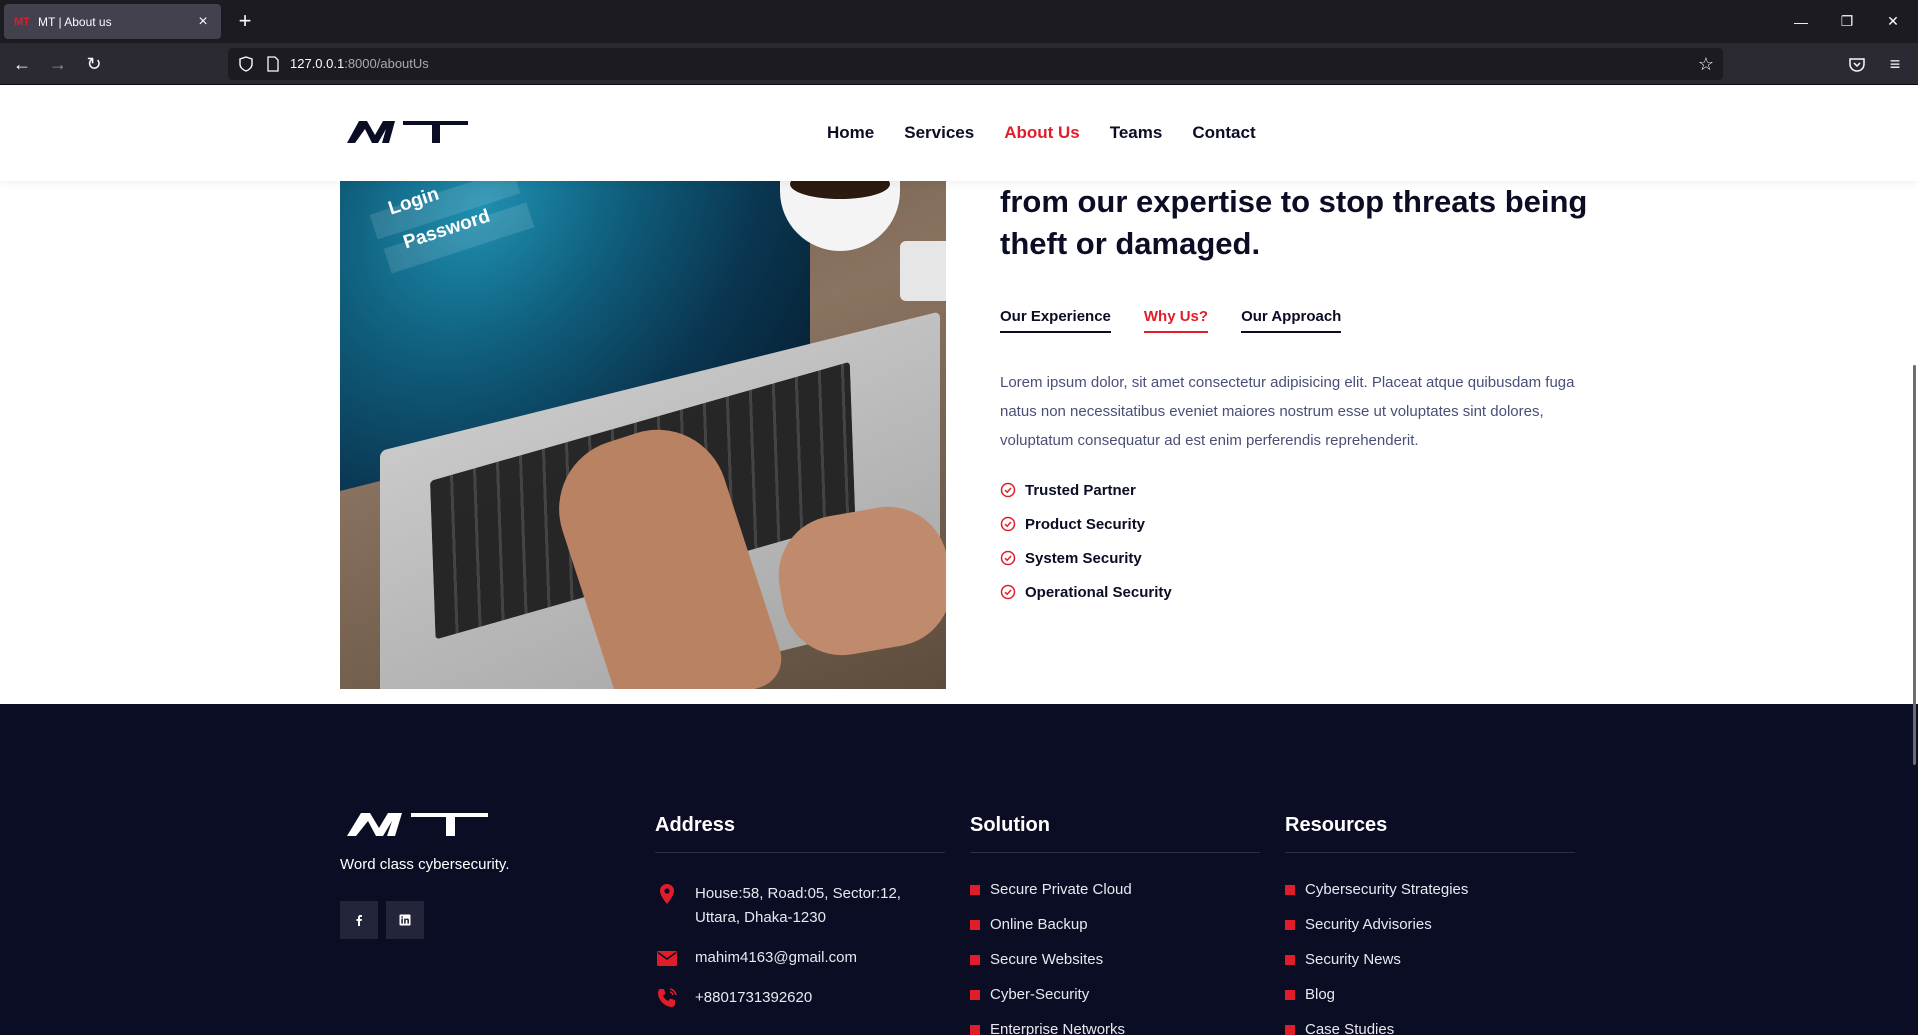 The width and height of the screenshot is (1918, 1035). I want to click on bookmark-star-icon: ☆, so click(1706, 64).